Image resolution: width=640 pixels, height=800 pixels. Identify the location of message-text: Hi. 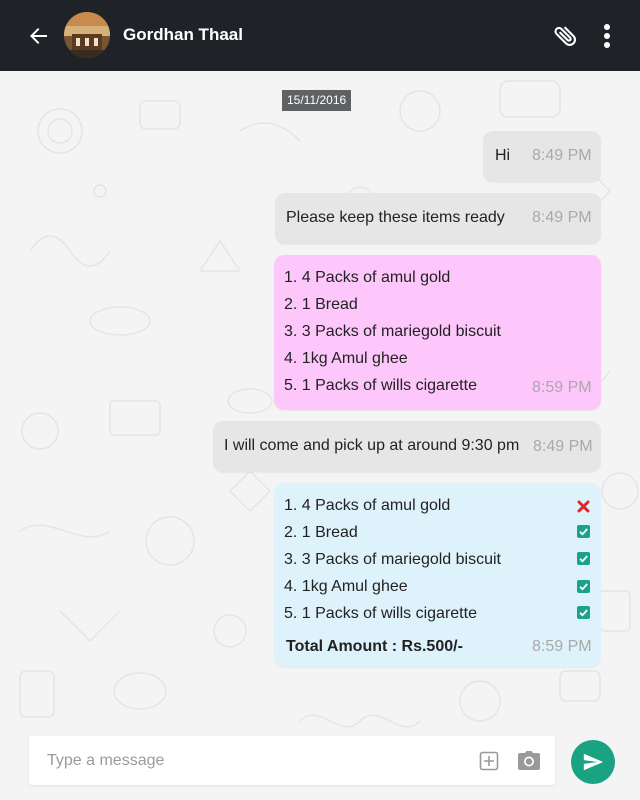
(503, 155).